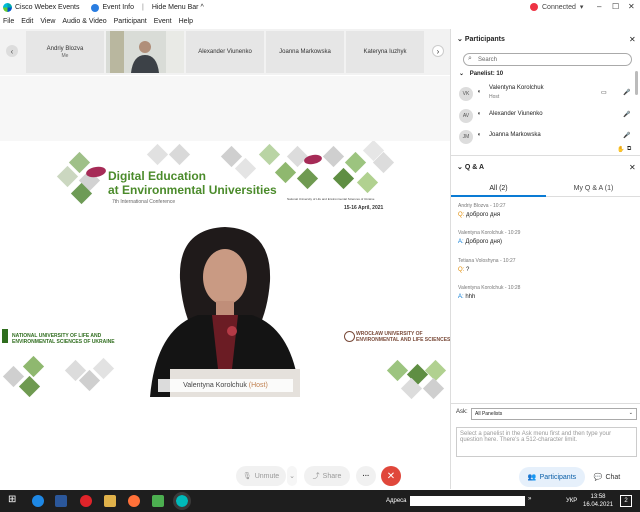 The image size is (640, 512). What do you see at coordinates (494, 97) in the screenshot?
I see `participant-role: Host` at bounding box center [494, 97].